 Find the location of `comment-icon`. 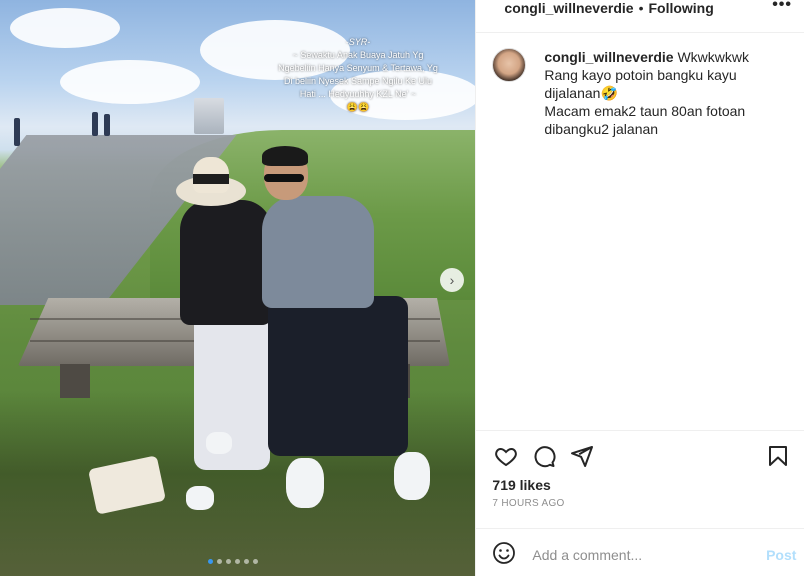

comment-icon is located at coordinates (545, 457).